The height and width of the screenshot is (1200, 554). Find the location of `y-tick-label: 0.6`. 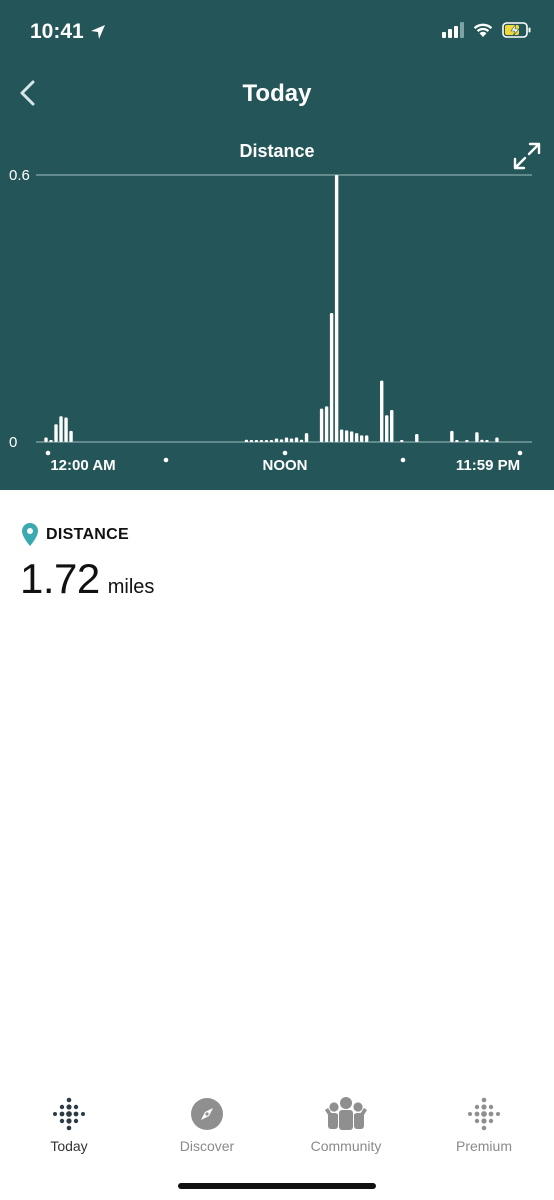

y-tick-label: 0.6 is located at coordinates (19, 175).